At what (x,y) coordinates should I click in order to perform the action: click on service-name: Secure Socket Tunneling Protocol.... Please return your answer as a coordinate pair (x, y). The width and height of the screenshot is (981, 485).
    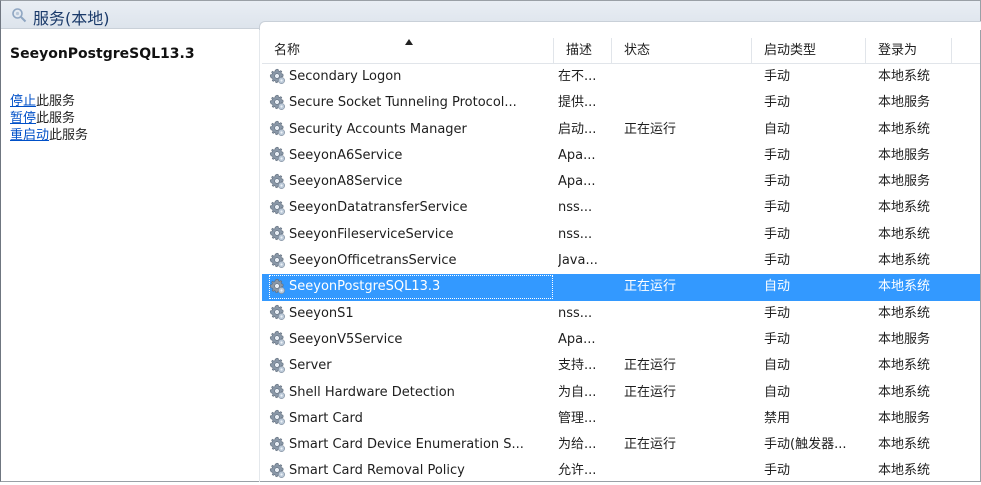
    Looking at the image, I should click on (403, 103).